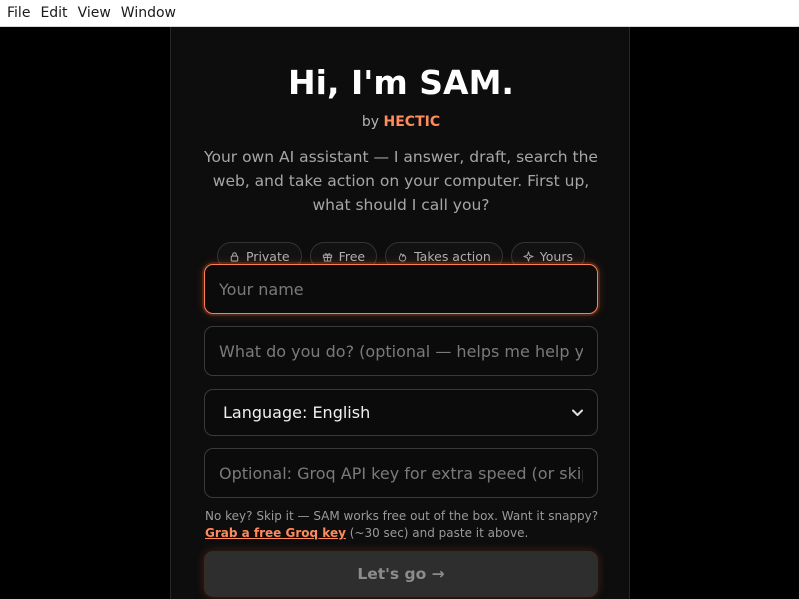  I want to click on language-select: Language: English, so click(401, 412).